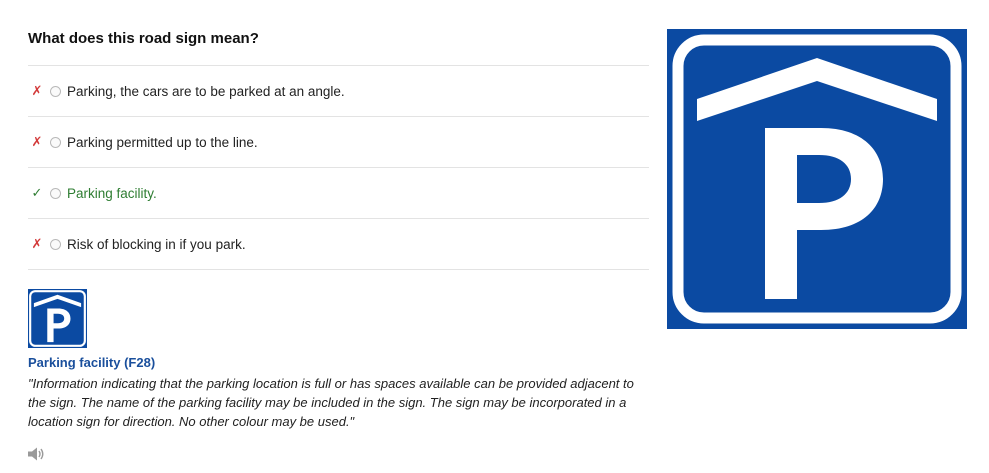  I want to click on sign-name: Parking facility (F28), so click(92, 362).